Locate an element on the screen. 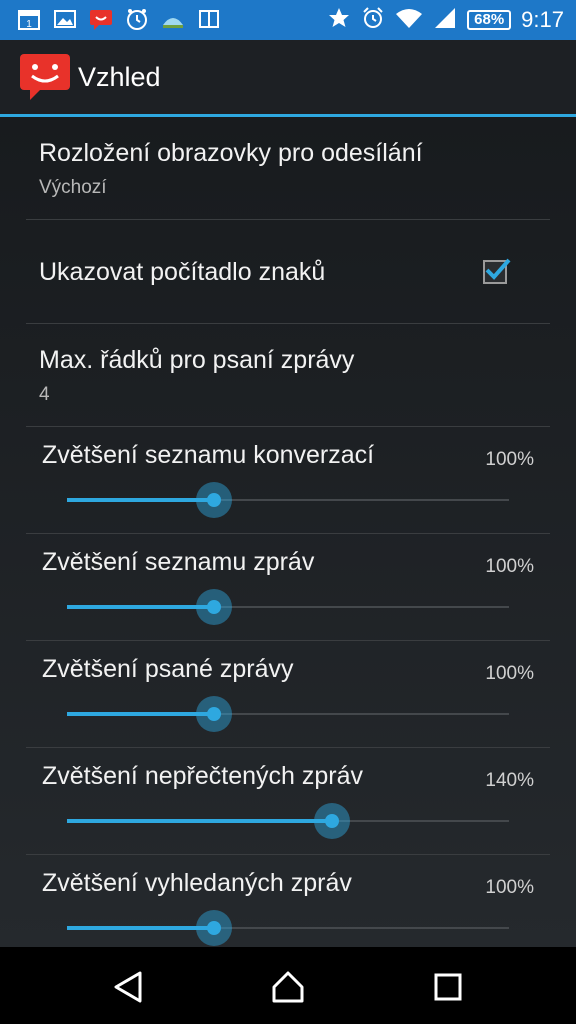 The height and width of the screenshot is (1024, 576). svg-text: 1 is located at coordinates (29, 24).